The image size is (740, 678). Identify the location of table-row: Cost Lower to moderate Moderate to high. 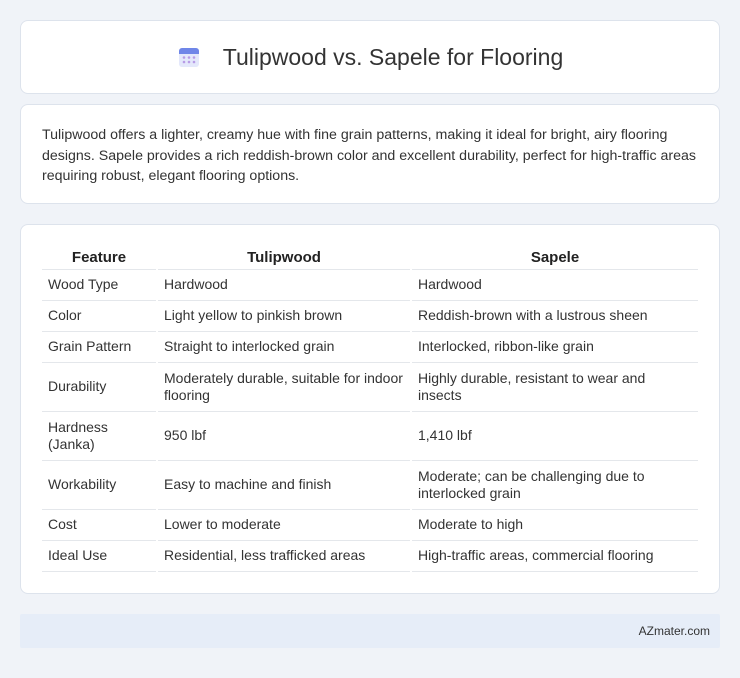
(370, 525).